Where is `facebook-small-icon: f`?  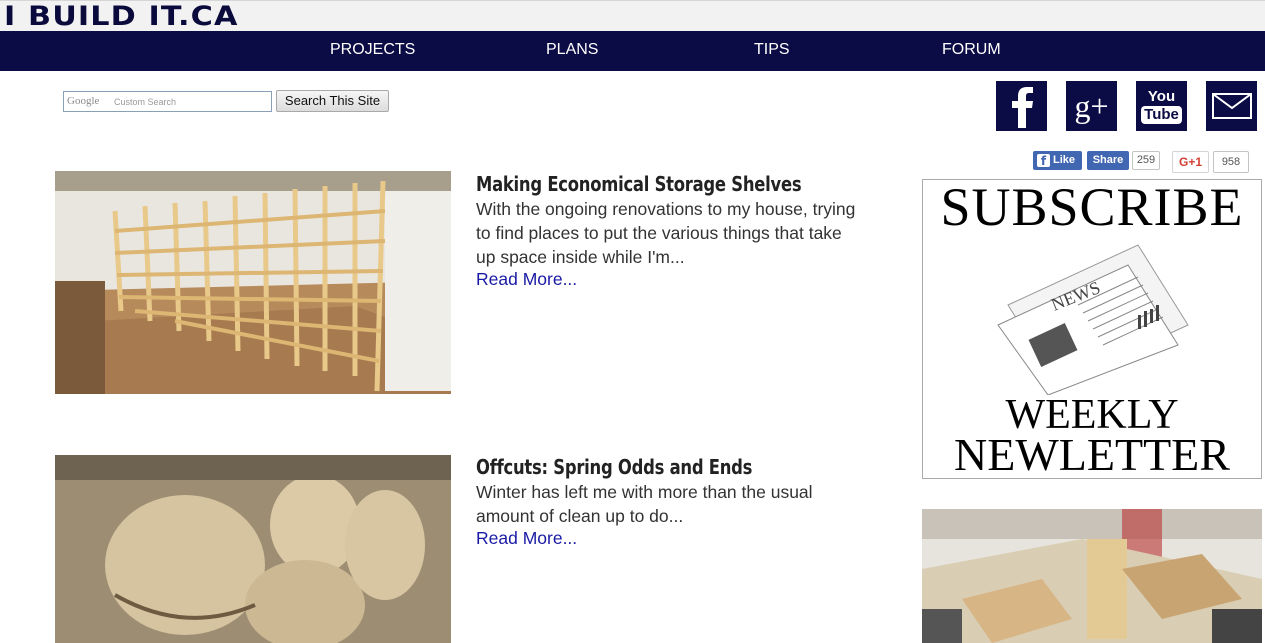
facebook-small-icon: f is located at coordinates (1043, 161).